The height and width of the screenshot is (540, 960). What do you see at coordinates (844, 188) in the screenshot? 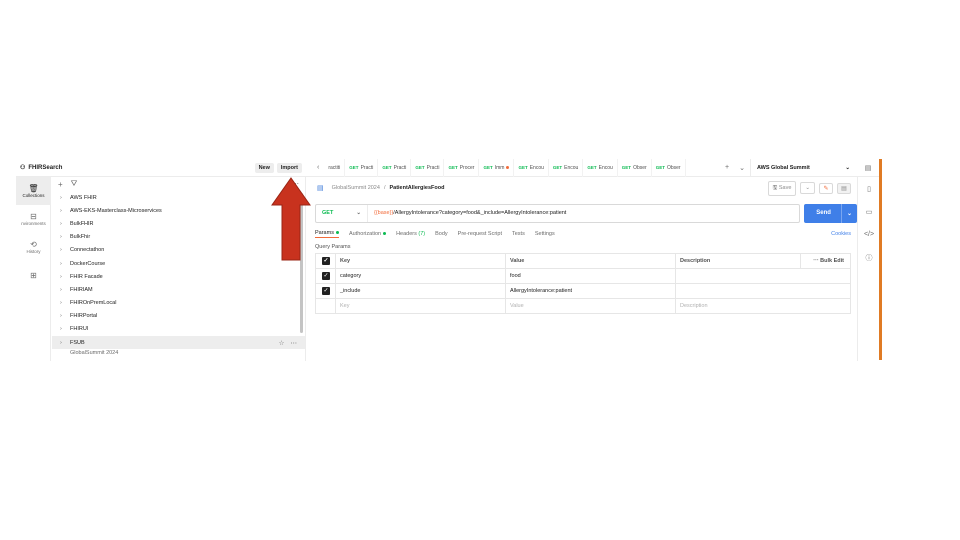
I see `comments-icon: ▤` at bounding box center [844, 188].